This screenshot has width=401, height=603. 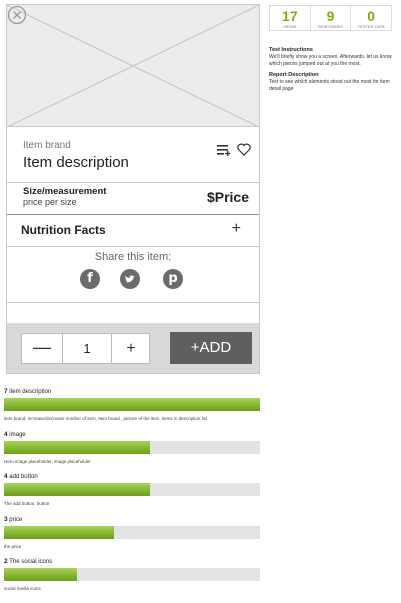 I want to click on stat-tester-data: 0 TESTER DATA, so click(x=371, y=18).